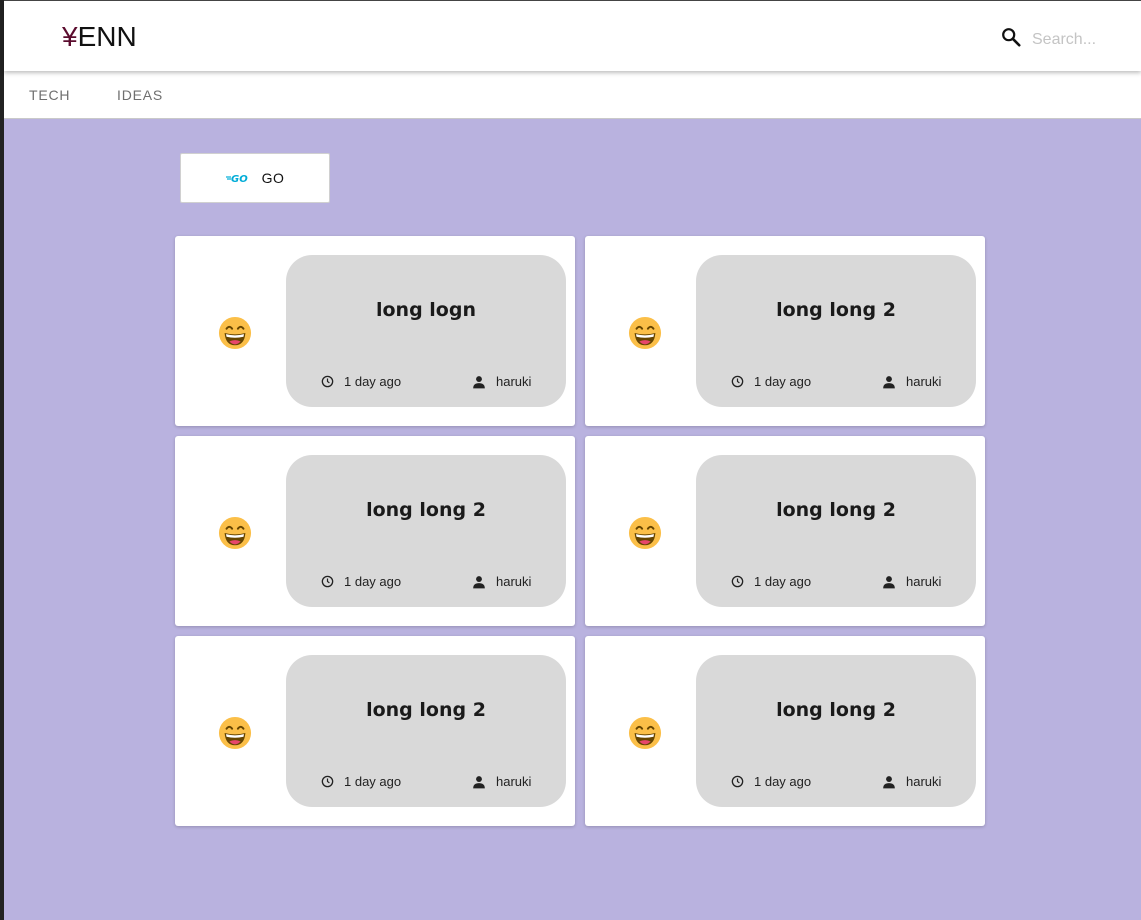  What do you see at coordinates (140, 95) in the screenshot?
I see `tab-ideas: IDEAS` at bounding box center [140, 95].